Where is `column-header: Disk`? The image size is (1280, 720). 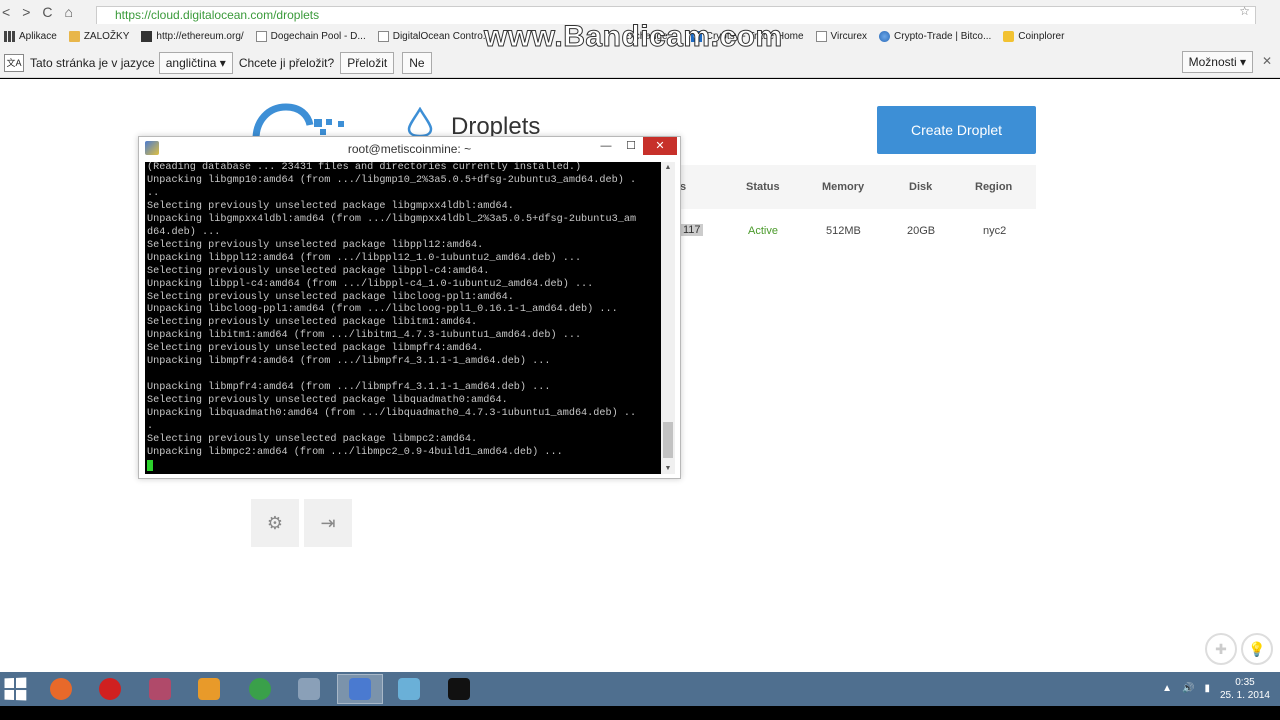
column-header: Disk is located at coordinates (920, 187).